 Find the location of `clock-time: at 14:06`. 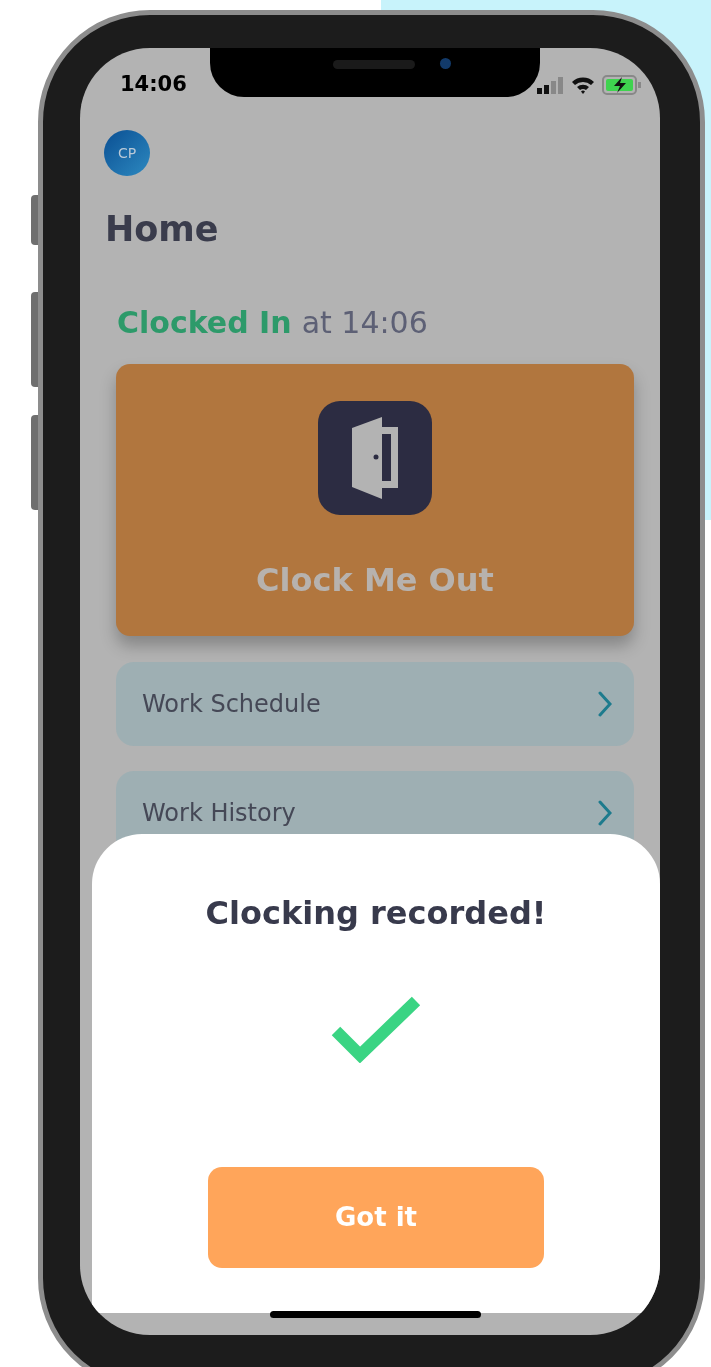

clock-time: at 14:06 is located at coordinates (364, 322).